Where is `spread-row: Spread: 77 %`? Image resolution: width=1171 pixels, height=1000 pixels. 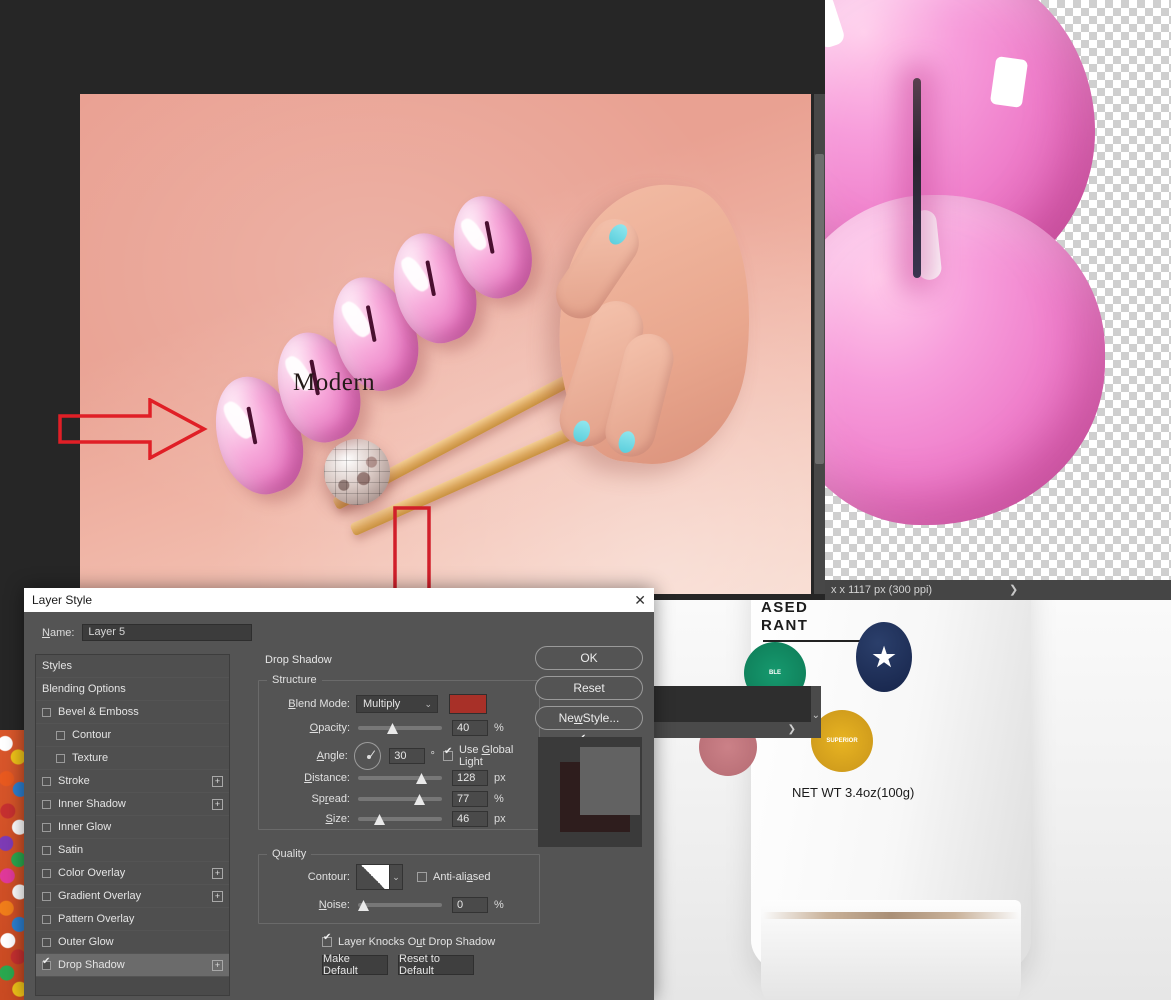 spread-row: Spread: 77 % is located at coordinates (381, 799).